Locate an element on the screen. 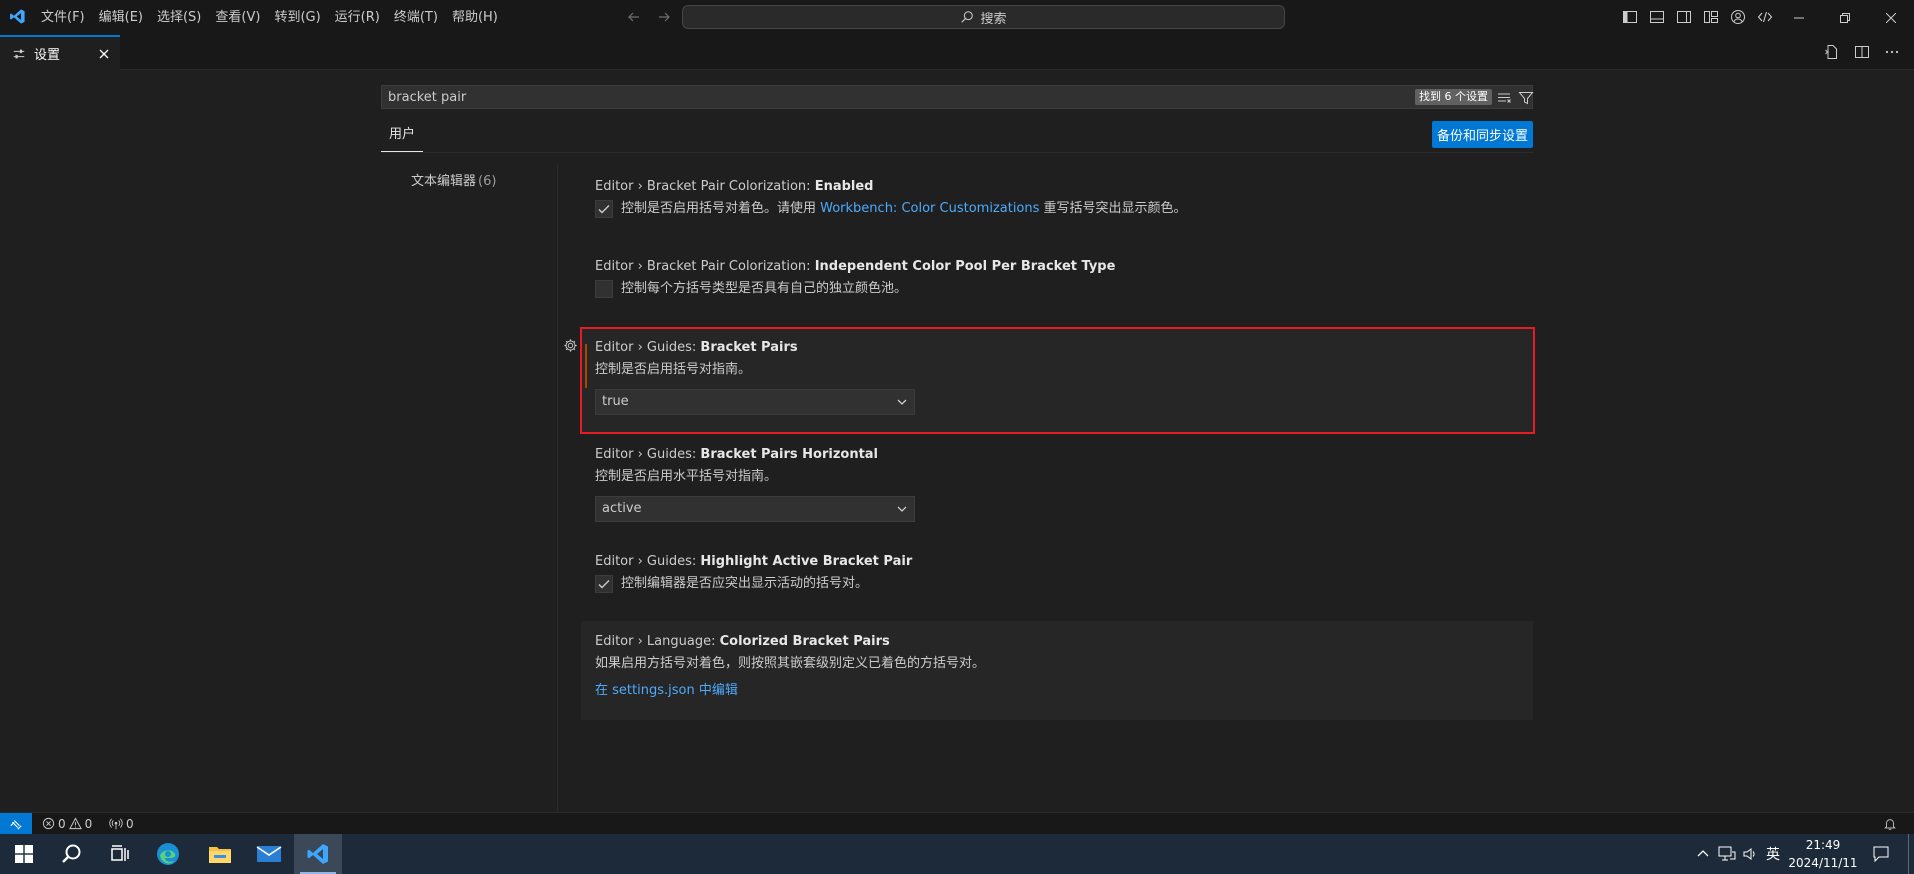 The width and height of the screenshot is (1914, 874). forward-arrow-icon is located at coordinates (664, 17).